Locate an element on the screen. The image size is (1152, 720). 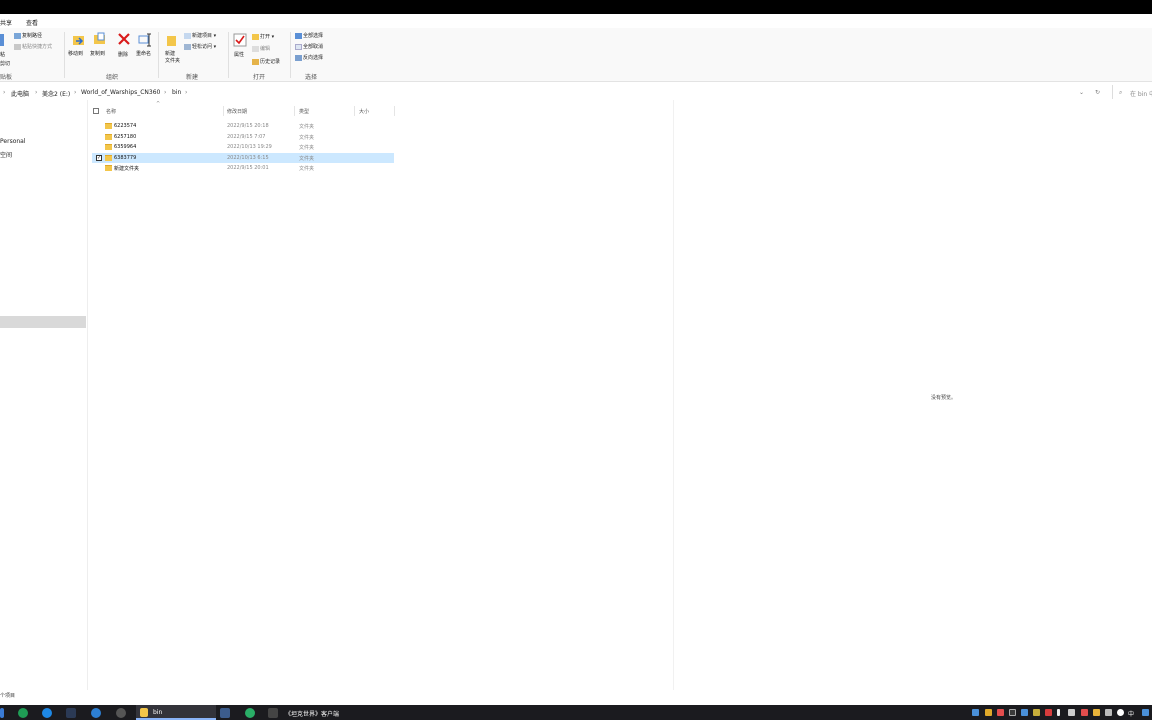
select-all-icon is located at coordinates (298, 35).